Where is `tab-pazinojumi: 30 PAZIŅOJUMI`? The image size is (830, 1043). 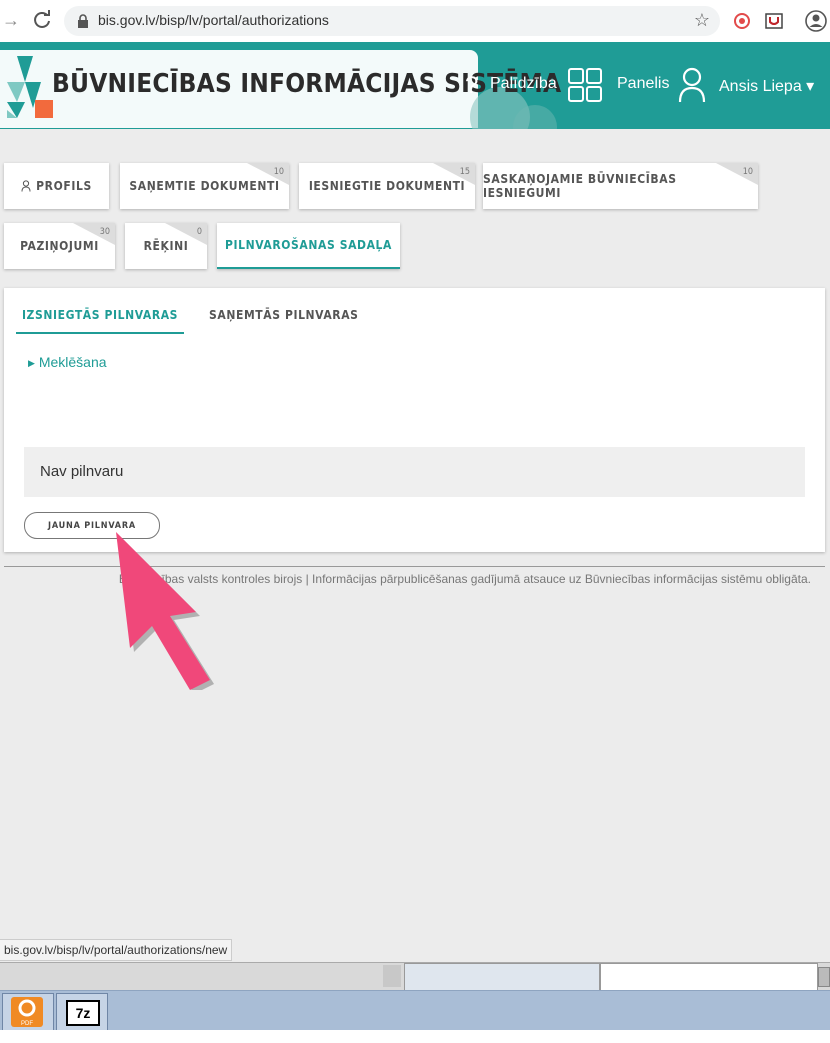
tab-pazinojumi: 30 PAZIŅOJUMI is located at coordinates (59, 246).